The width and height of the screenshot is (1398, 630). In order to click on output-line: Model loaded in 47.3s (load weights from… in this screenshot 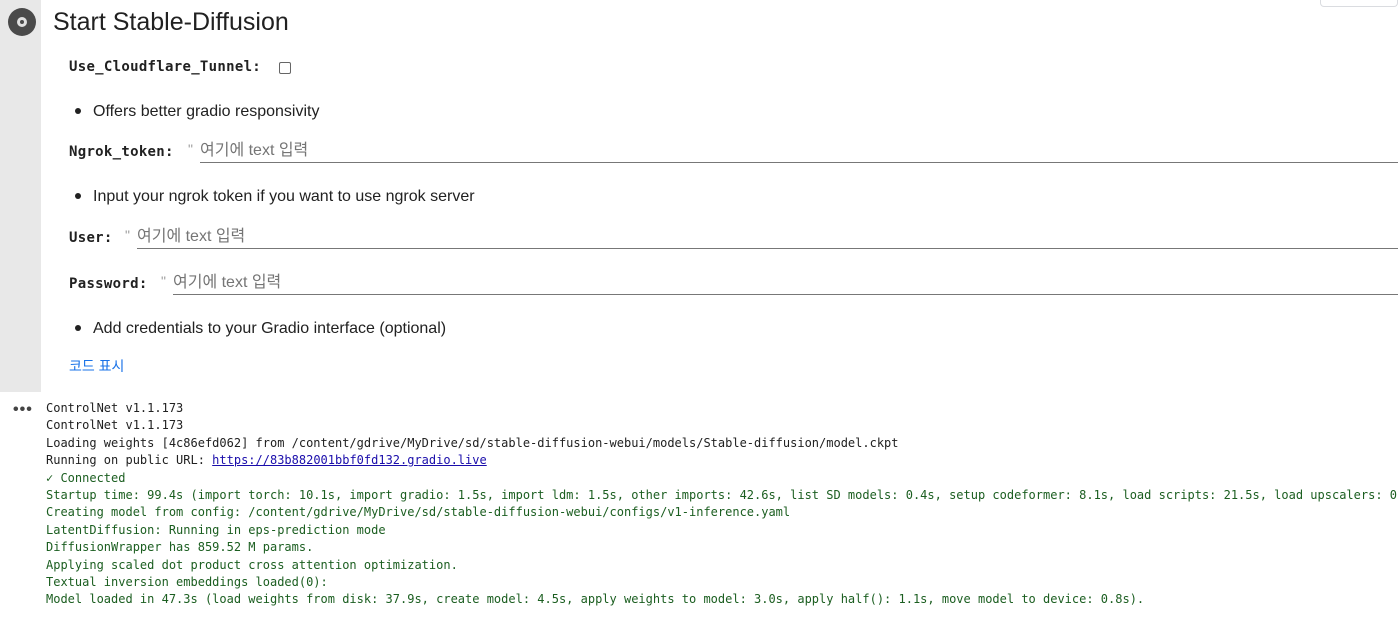, I will do `click(595, 599)`.